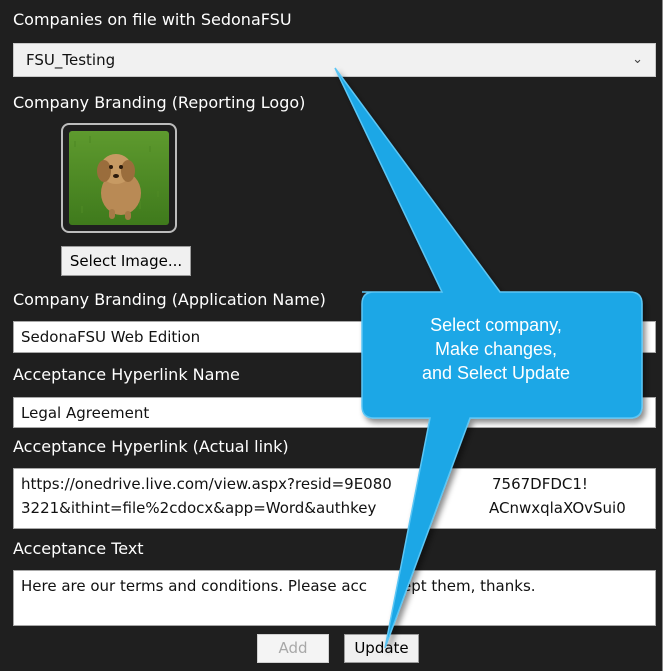 Image resolution: width=663 pixels, height=671 pixels. Describe the element at coordinates (381, 648) in the screenshot. I see `update-button: Update` at that location.